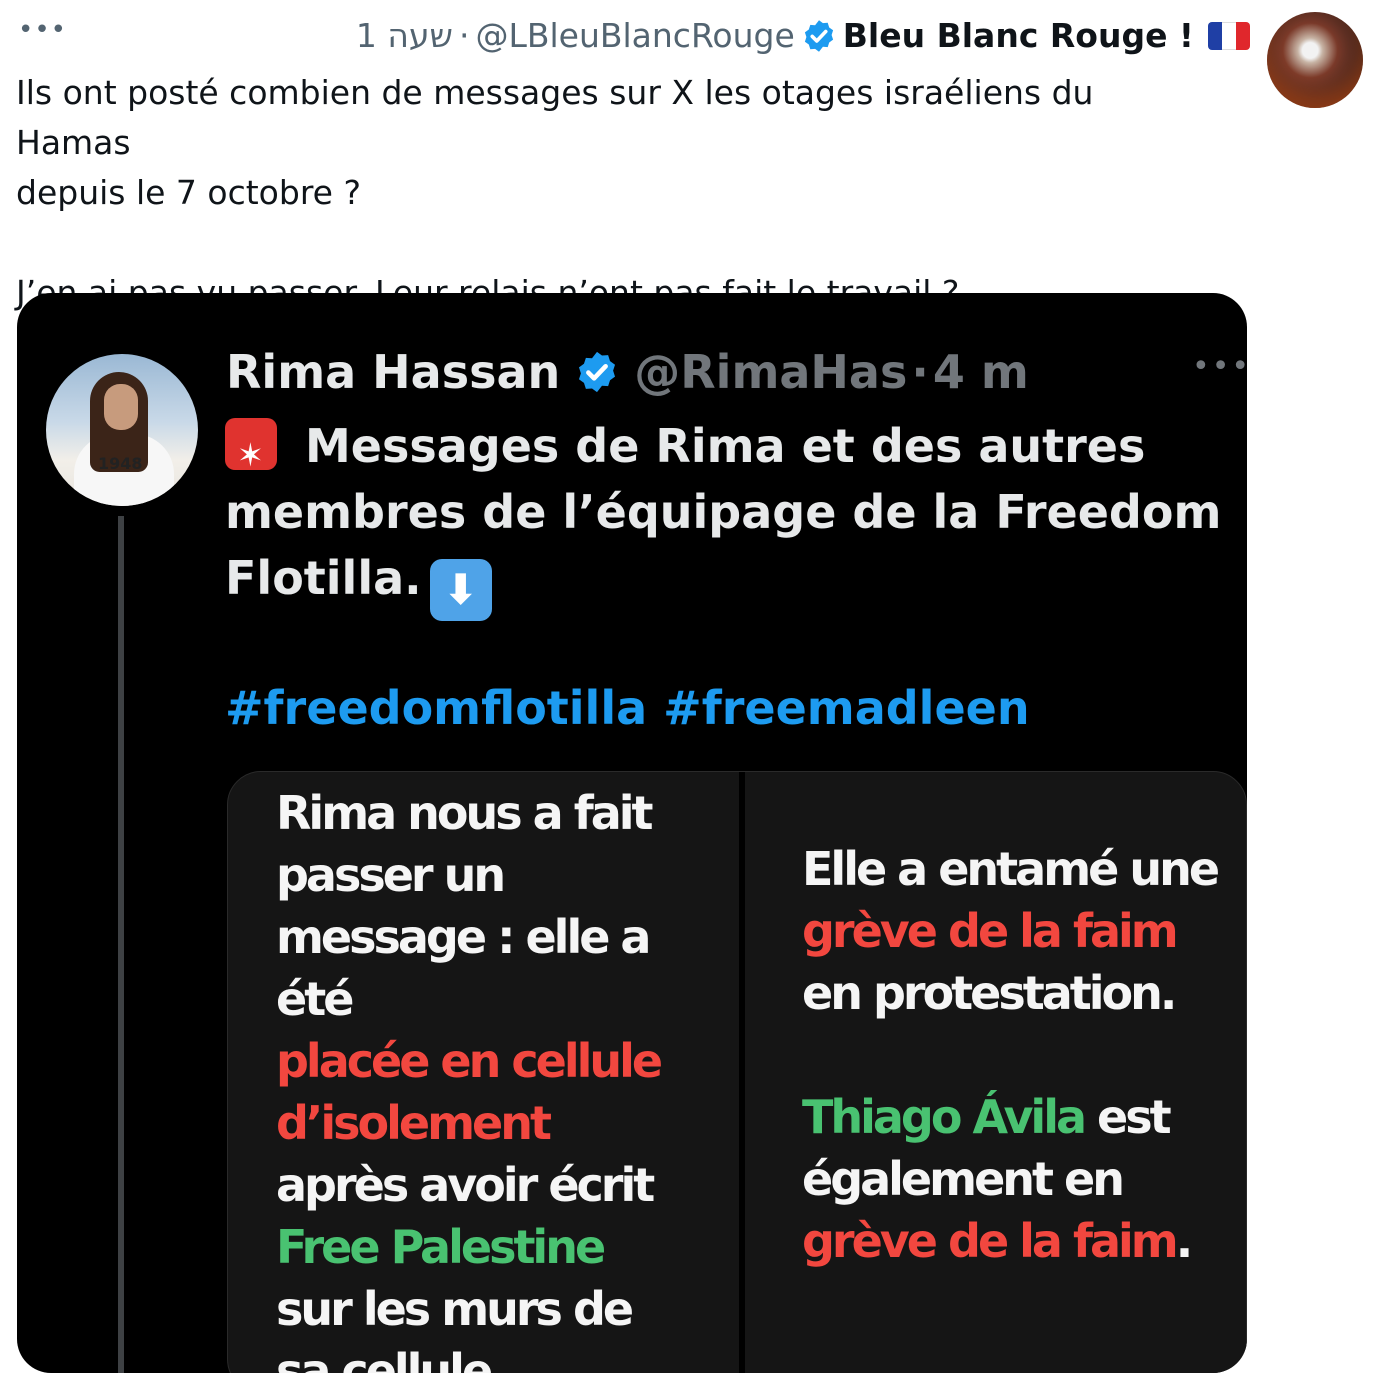 The image size is (1400, 1373). I want to click on panel-line: également en, so click(963, 1179).